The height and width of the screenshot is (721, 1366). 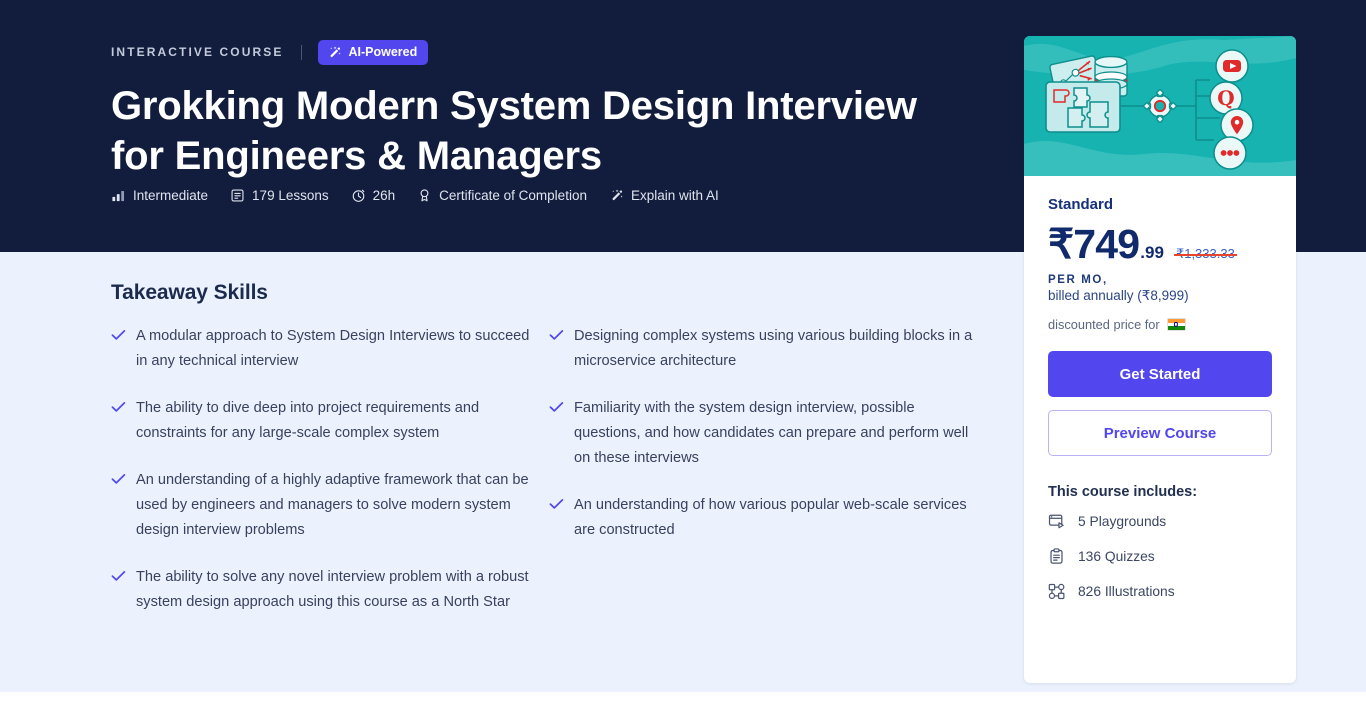 What do you see at coordinates (1056, 521) in the screenshot?
I see `playground-icon` at bounding box center [1056, 521].